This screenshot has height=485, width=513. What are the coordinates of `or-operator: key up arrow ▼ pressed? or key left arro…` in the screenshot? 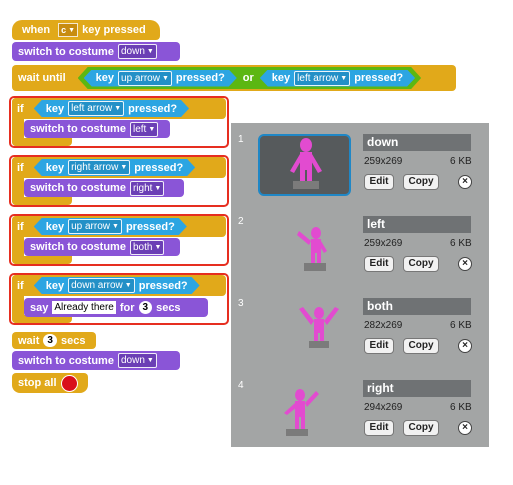 It's located at (249, 78).